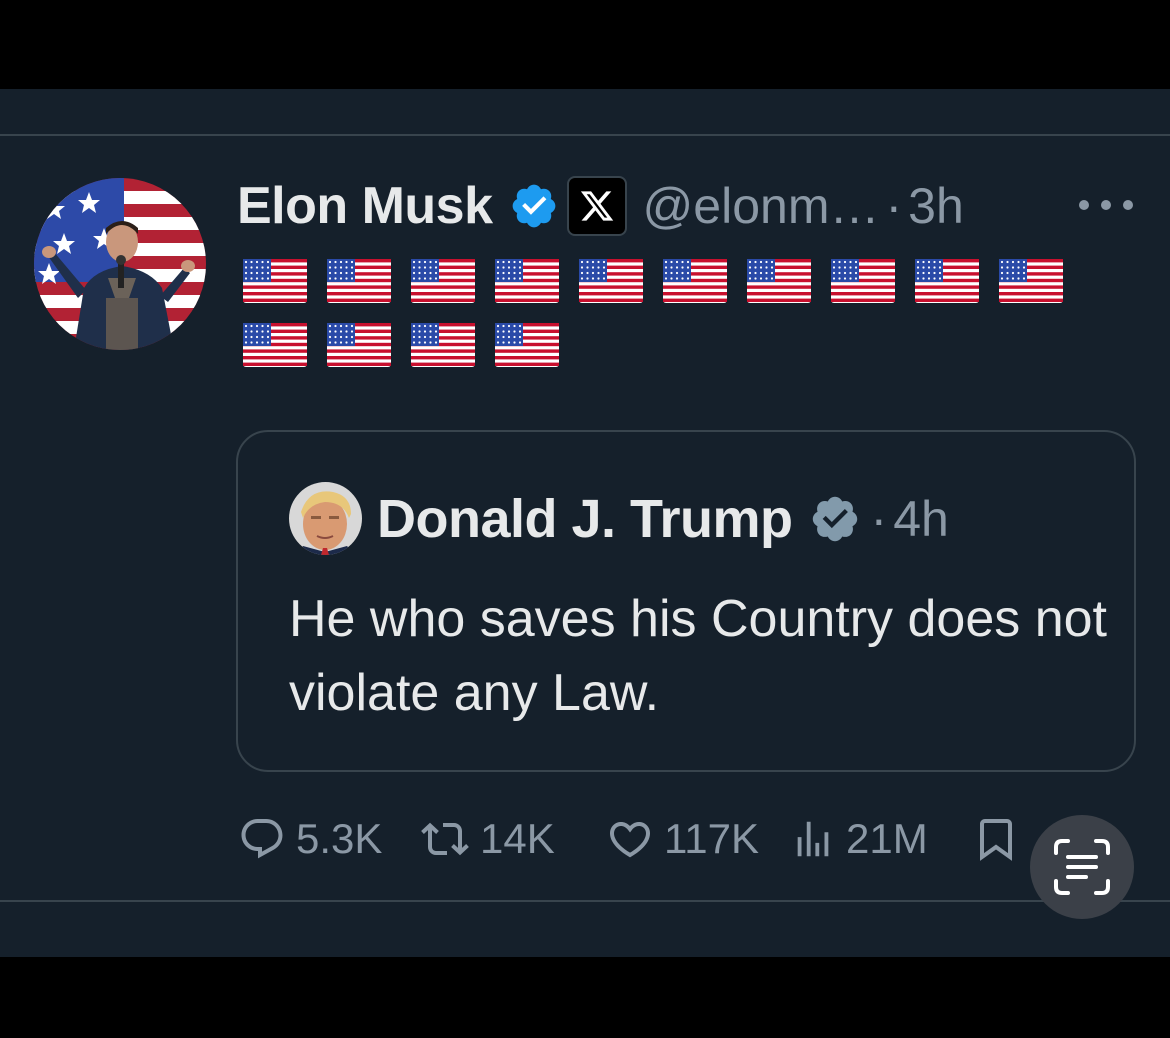 The height and width of the screenshot is (1038, 1170). I want to click on action-bar: 5.3K 14K 117K 21M, so click(585, 839).